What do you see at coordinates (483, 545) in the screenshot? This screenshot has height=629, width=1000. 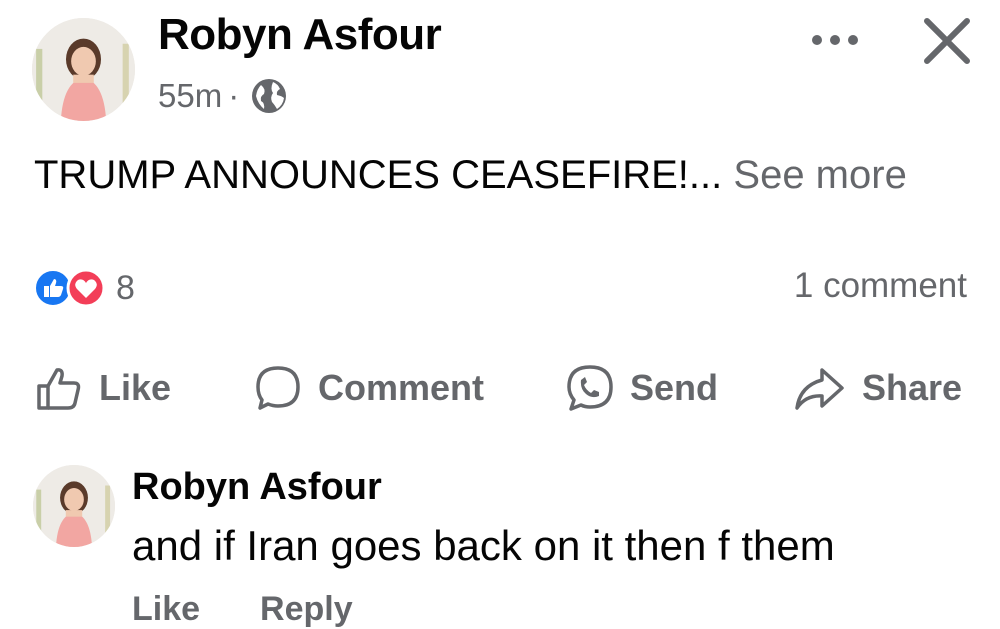 I see `comment-text: and if Iran goes back on it then f them` at bounding box center [483, 545].